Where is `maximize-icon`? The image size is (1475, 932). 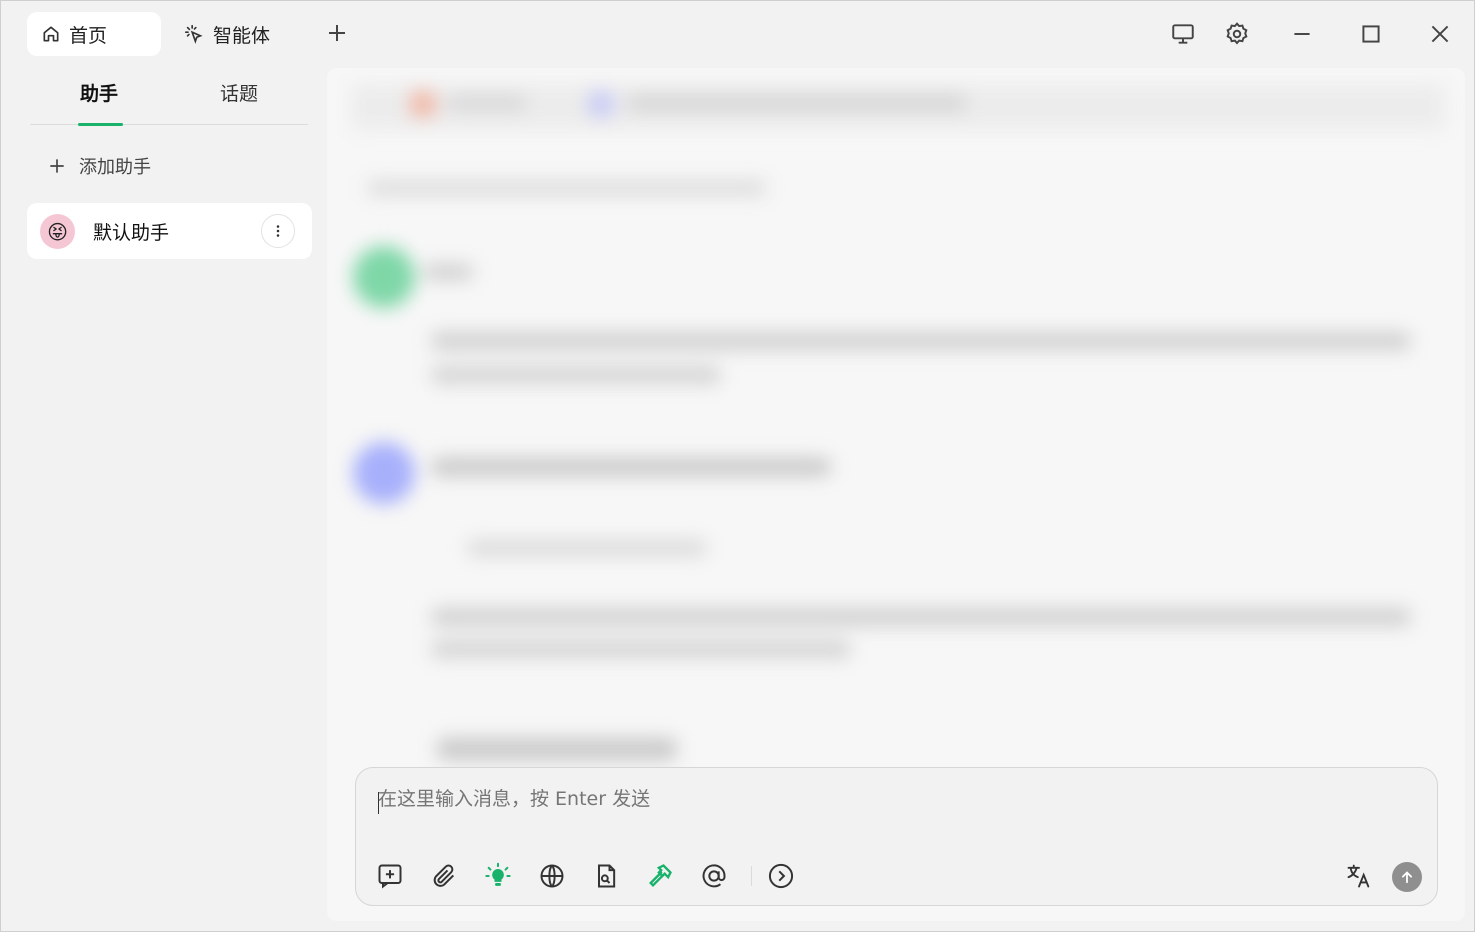
maximize-icon is located at coordinates (1371, 34).